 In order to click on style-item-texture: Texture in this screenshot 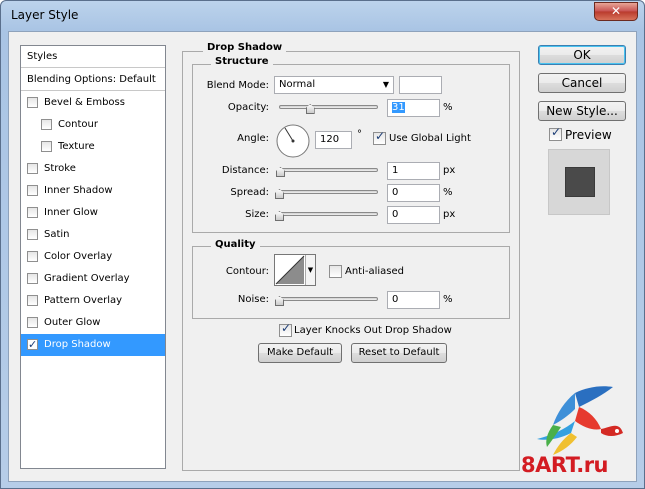, I will do `click(93, 147)`.